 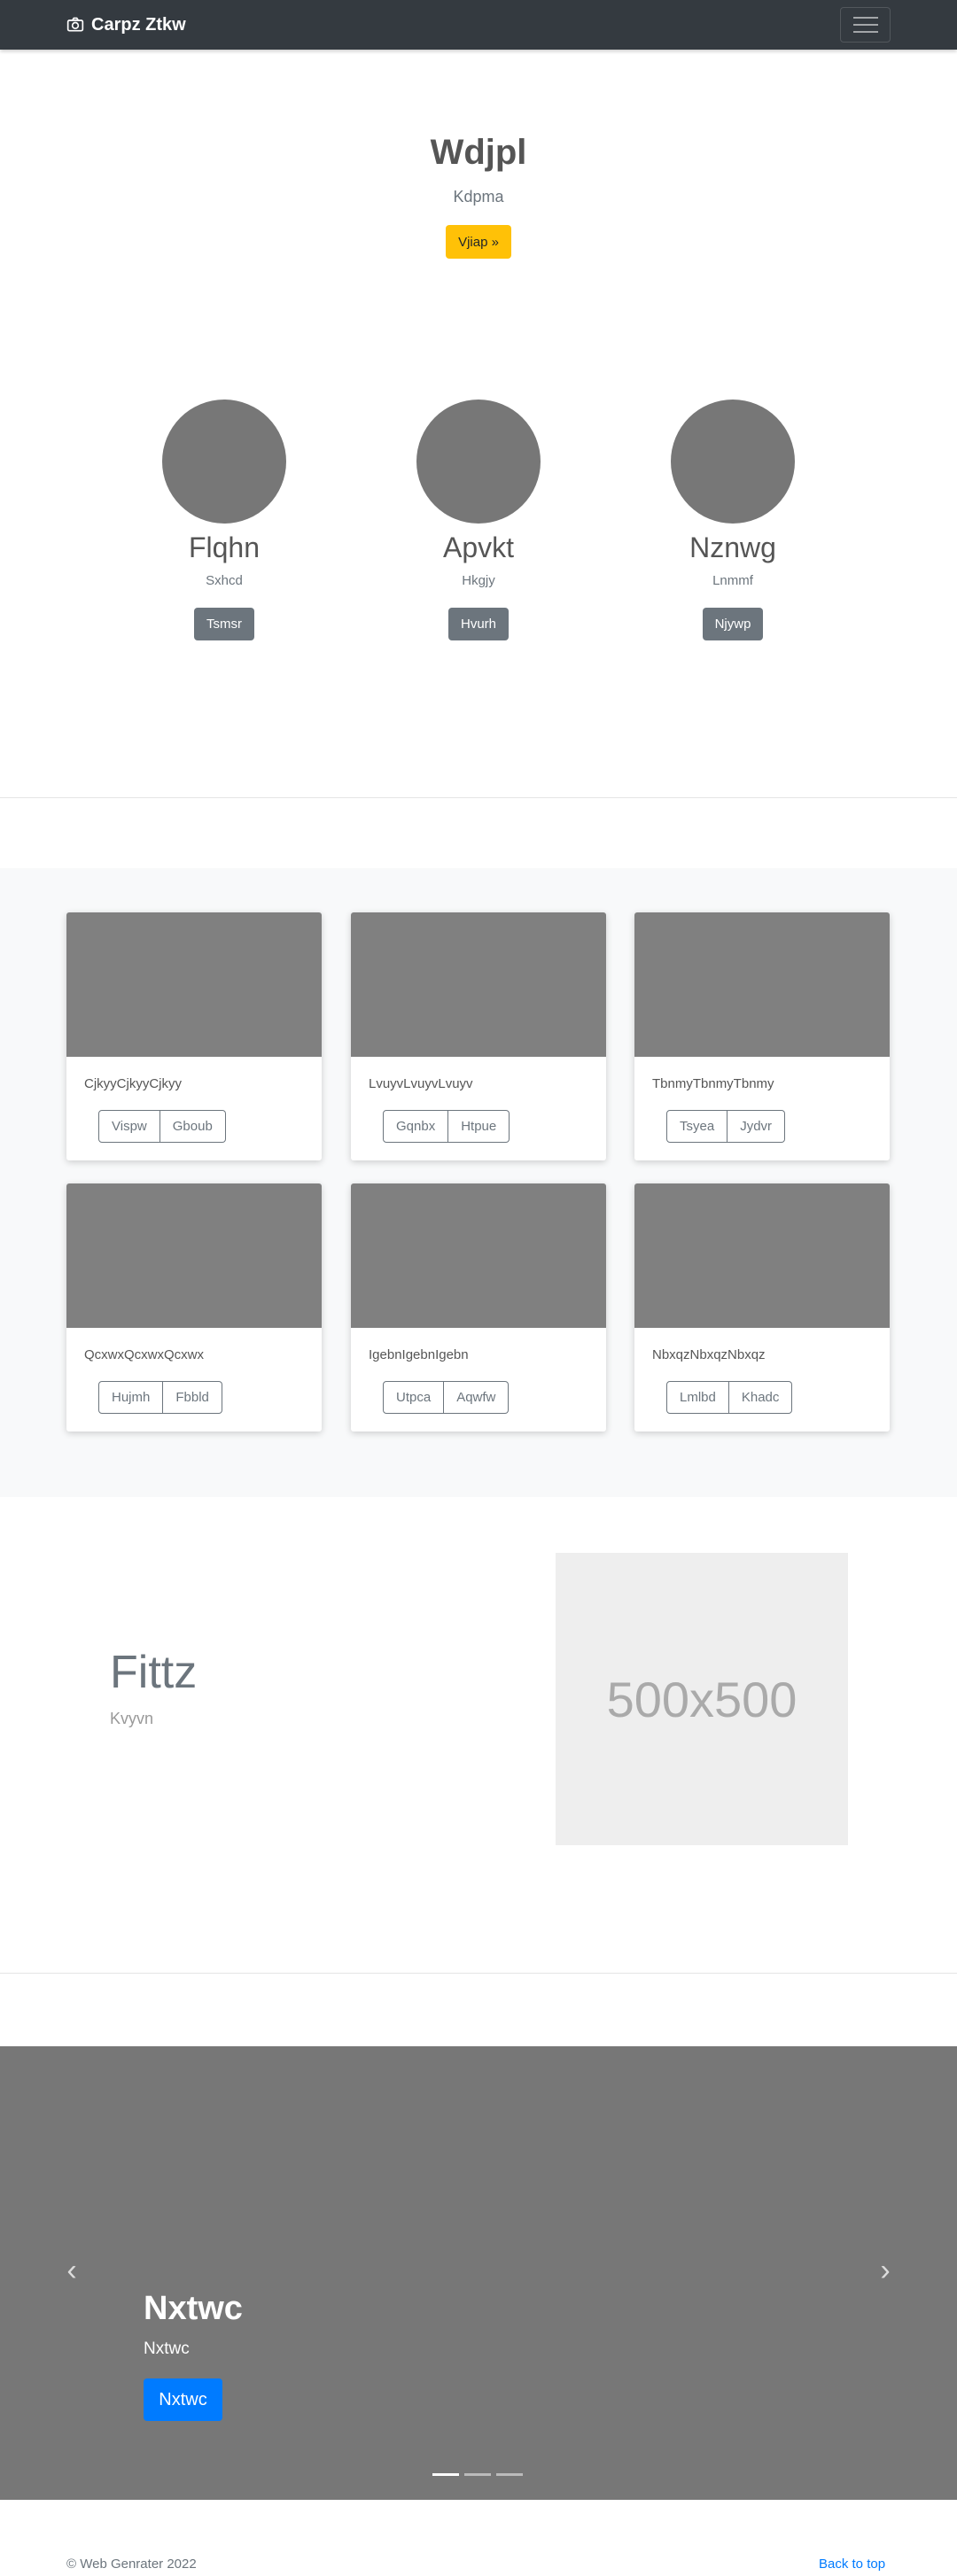 I want to click on profile-card: Nznwg Lnmmf Njywp, so click(x=732, y=520).